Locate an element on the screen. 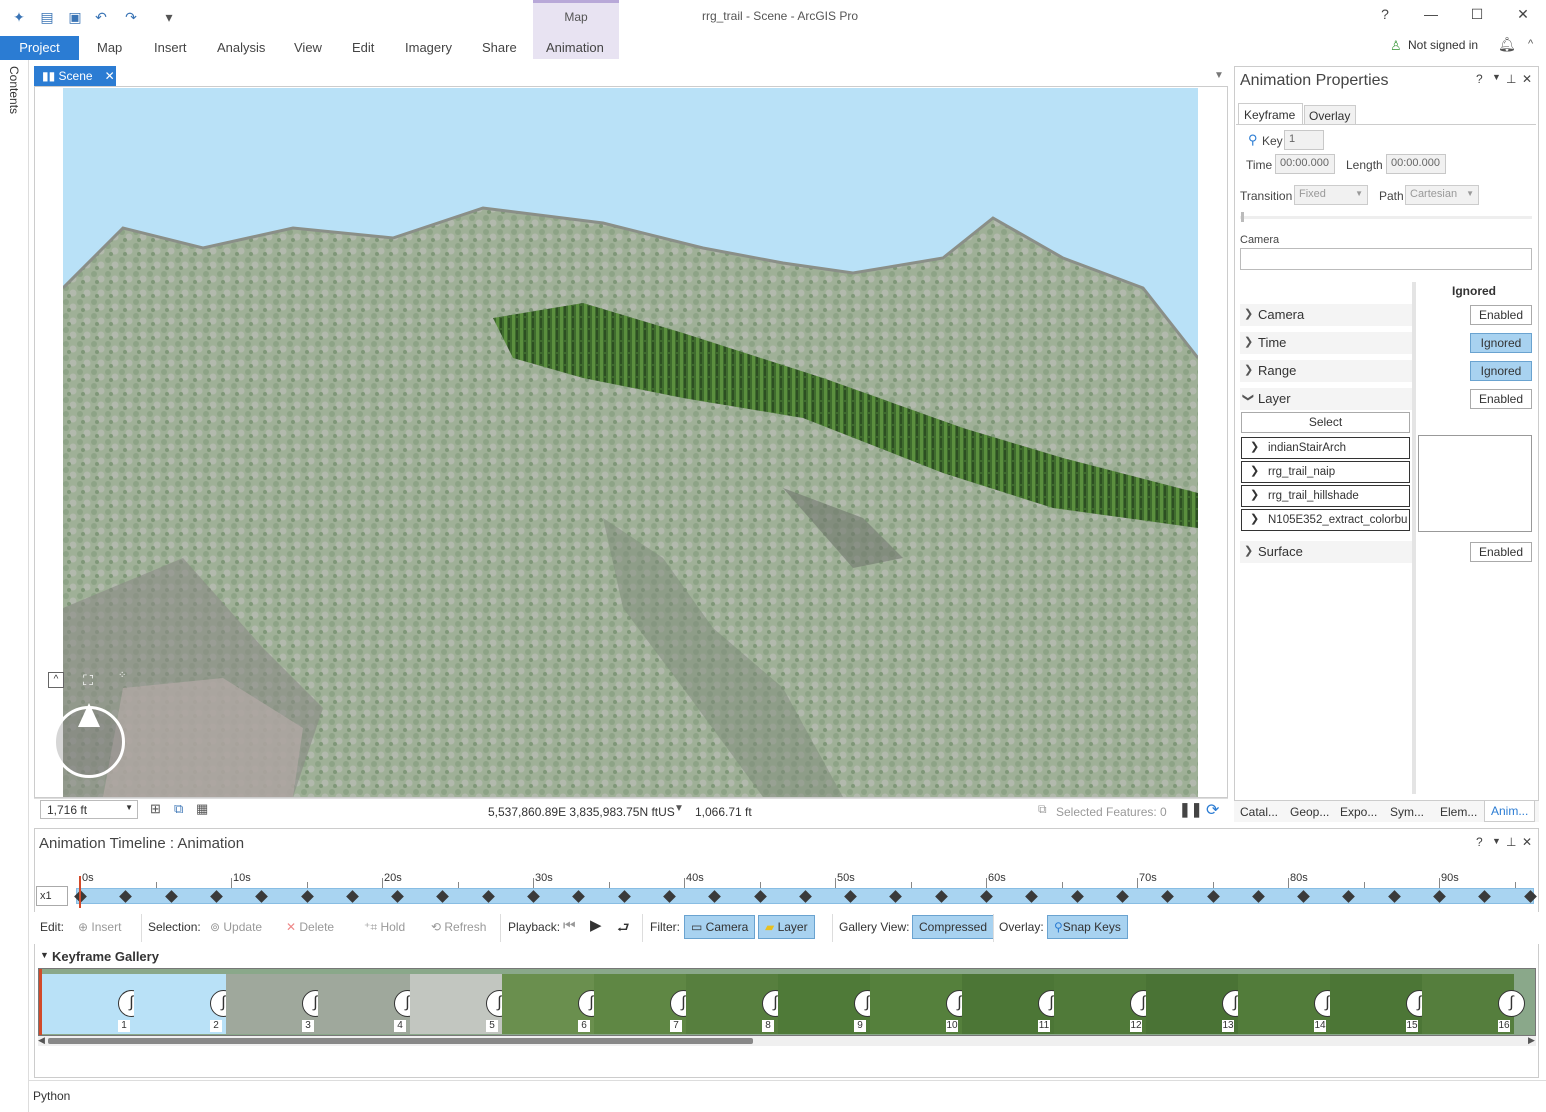  timeline-tick-label: 60s is located at coordinates (997, 878).